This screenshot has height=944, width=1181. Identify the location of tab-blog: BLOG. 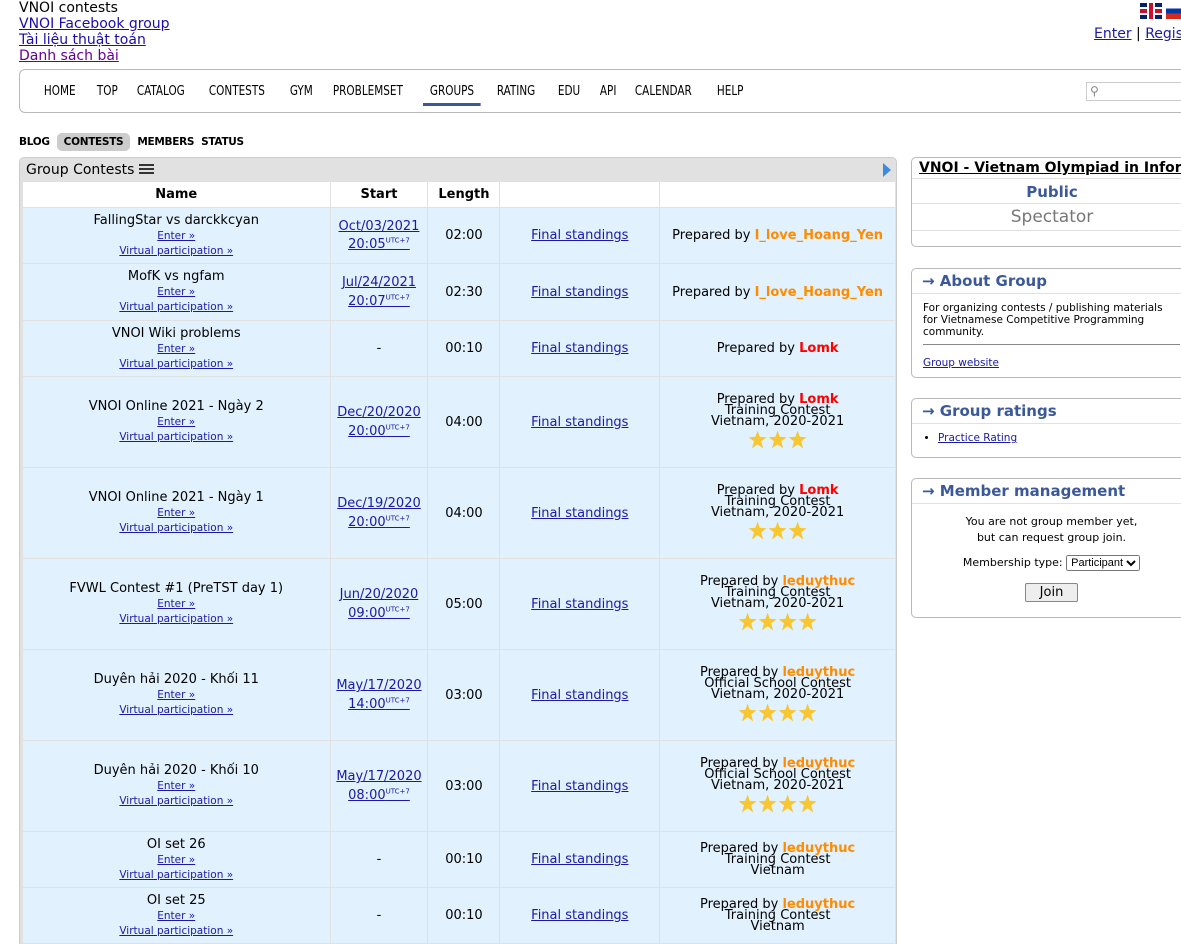
(38, 142).